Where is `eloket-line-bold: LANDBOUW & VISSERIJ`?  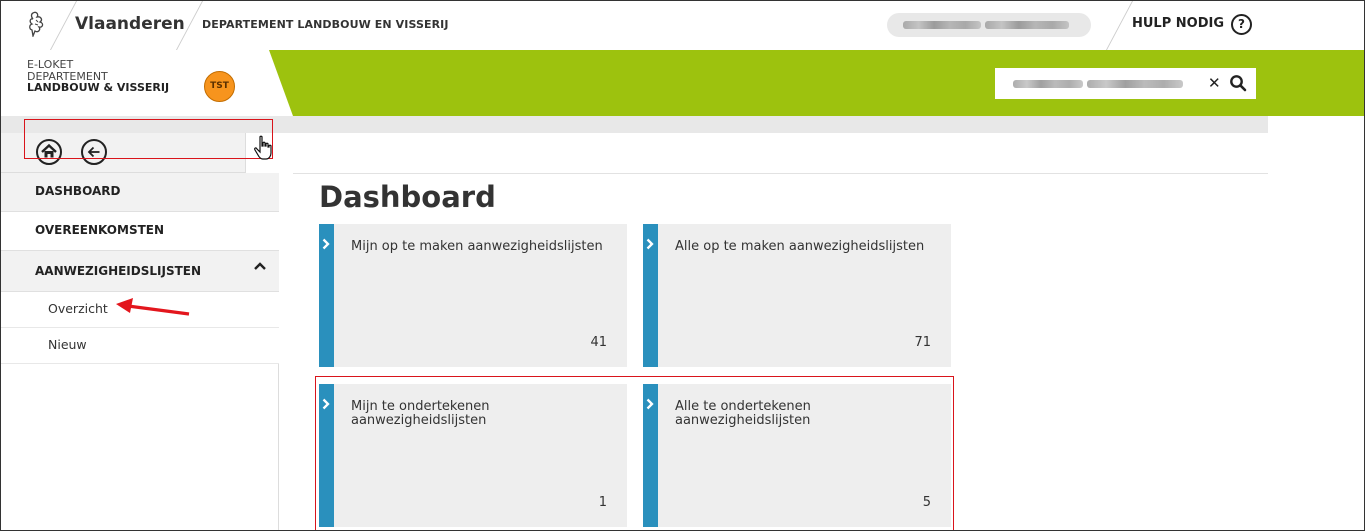 eloket-line-bold: LANDBOUW & VISSERIJ is located at coordinates (98, 87).